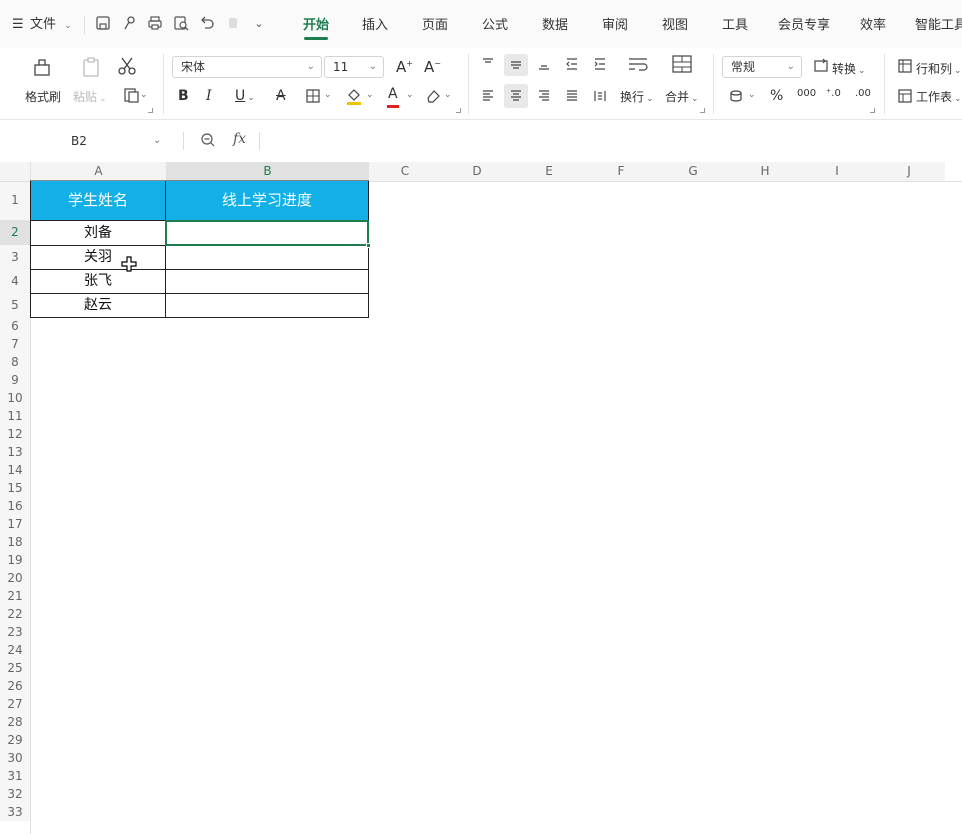 The image size is (962, 834). I want to click on decrease-font-icon: A, so click(429, 67).